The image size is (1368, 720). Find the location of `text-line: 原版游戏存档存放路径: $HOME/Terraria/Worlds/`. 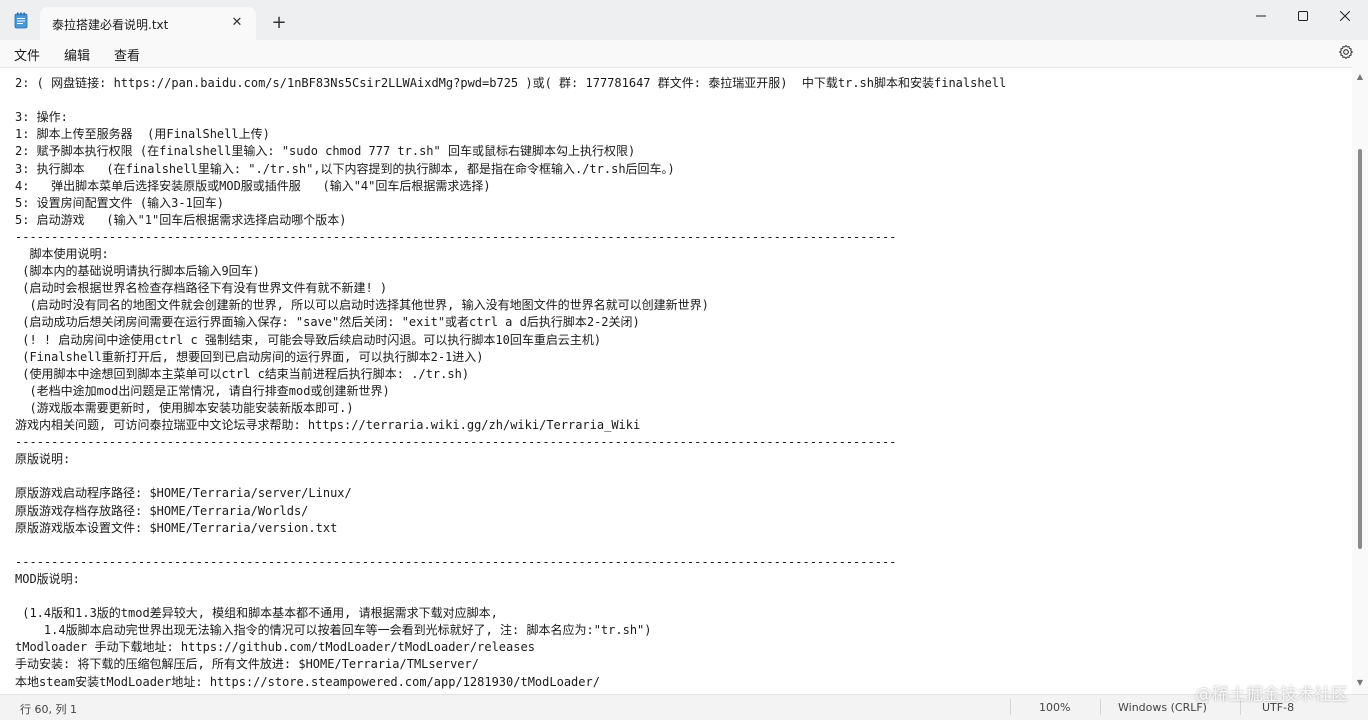

text-line: 原版游戏存档存放路径: $HOME/Terraria/Worlds/ is located at coordinates (162, 510).